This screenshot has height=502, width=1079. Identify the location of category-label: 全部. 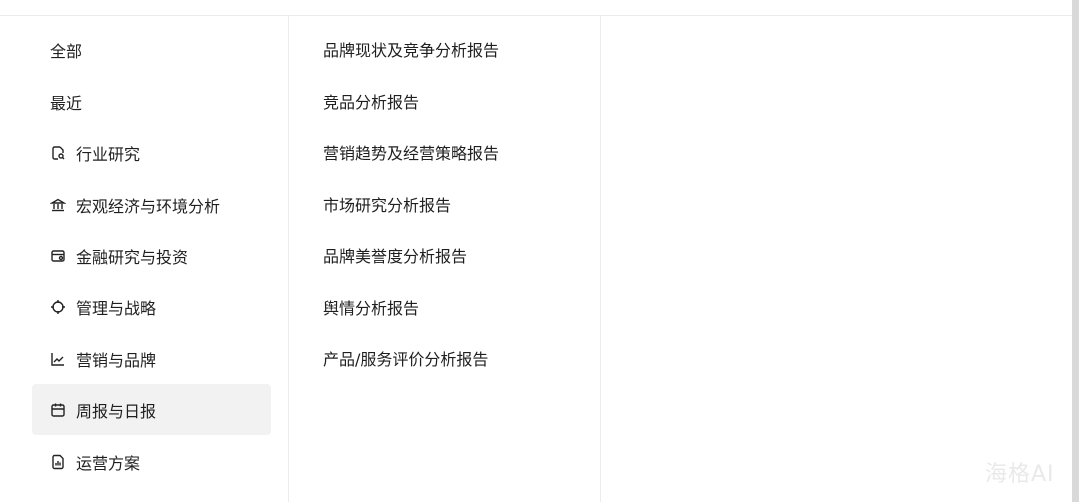
(66, 51).